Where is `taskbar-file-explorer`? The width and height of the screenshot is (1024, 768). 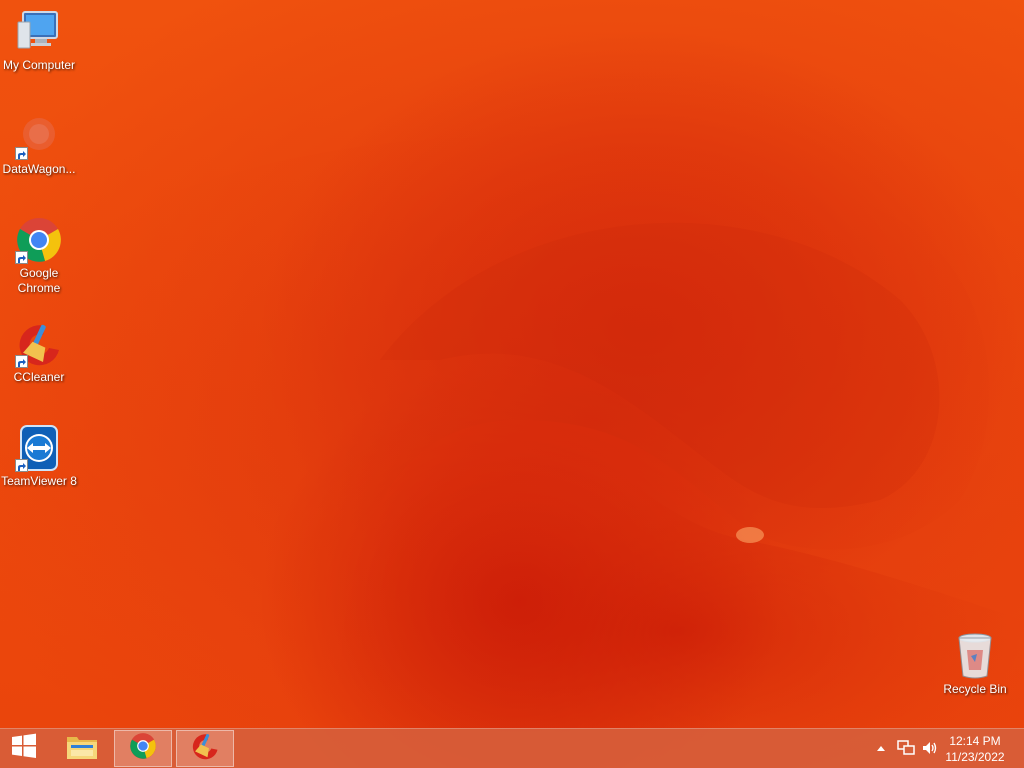 taskbar-file-explorer is located at coordinates (82, 748).